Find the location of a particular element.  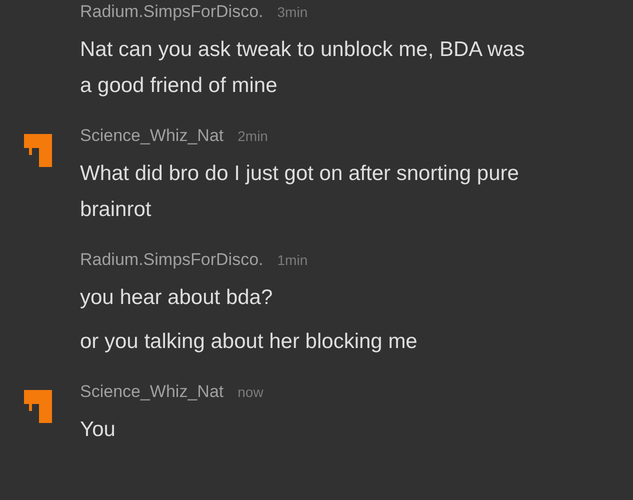

timestamp: 1min is located at coordinates (292, 260).